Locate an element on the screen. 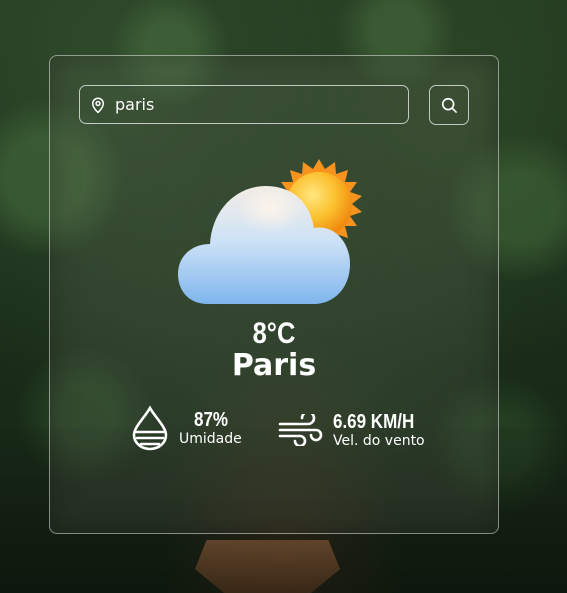 The width and height of the screenshot is (567, 593). humidity-value: 87% is located at coordinates (211, 420).